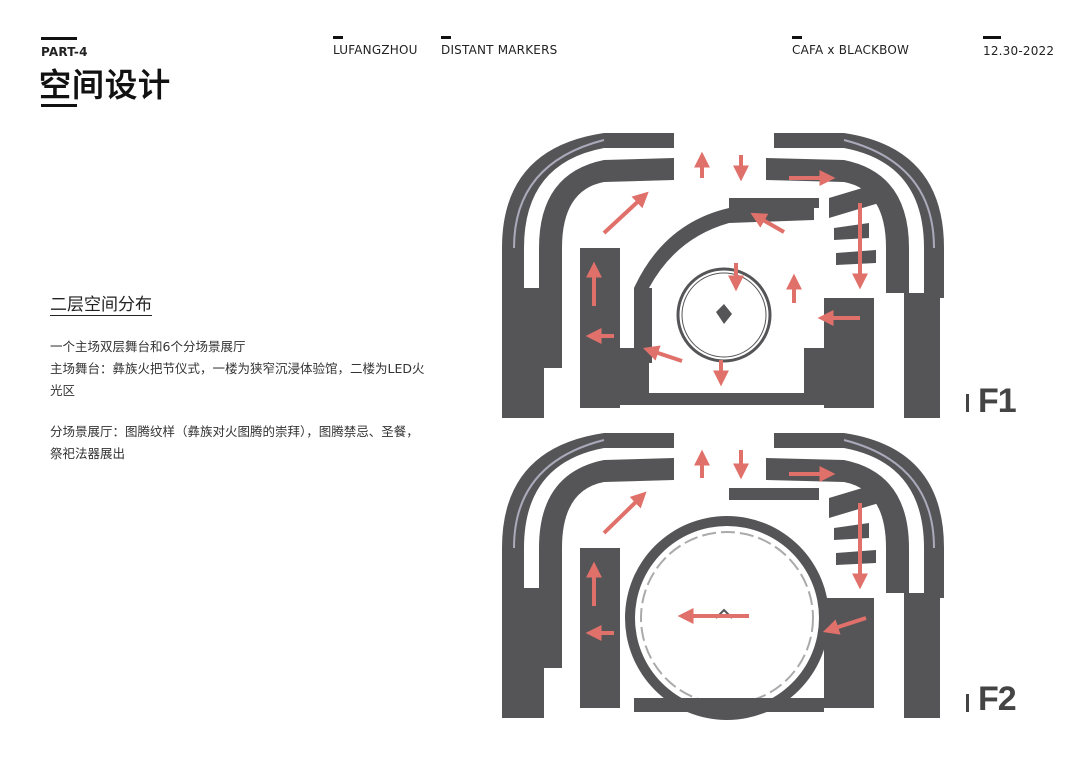  What do you see at coordinates (234, 442) in the screenshot?
I see `desc-line-3: 分场景展厅：图腾纹样（彝族对火图腾的崇拜），图腾禁忌、圣餐，祭祀法器展出` at bounding box center [234, 442].